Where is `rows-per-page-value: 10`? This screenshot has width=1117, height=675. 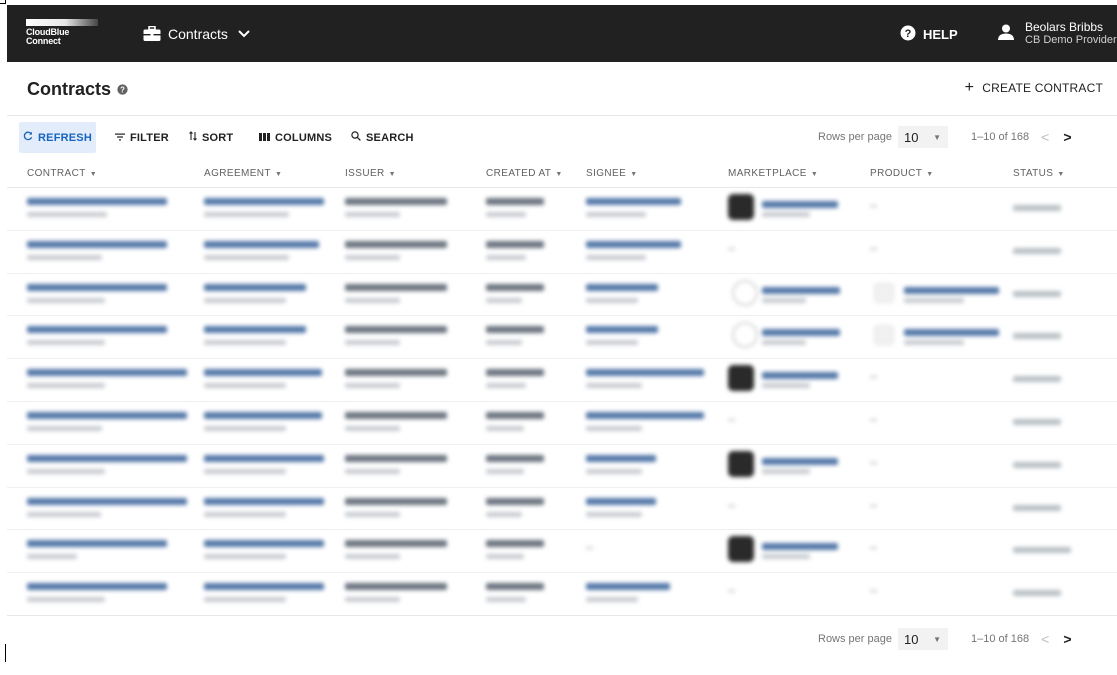 rows-per-page-value: 10 is located at coordinates (911, 137).